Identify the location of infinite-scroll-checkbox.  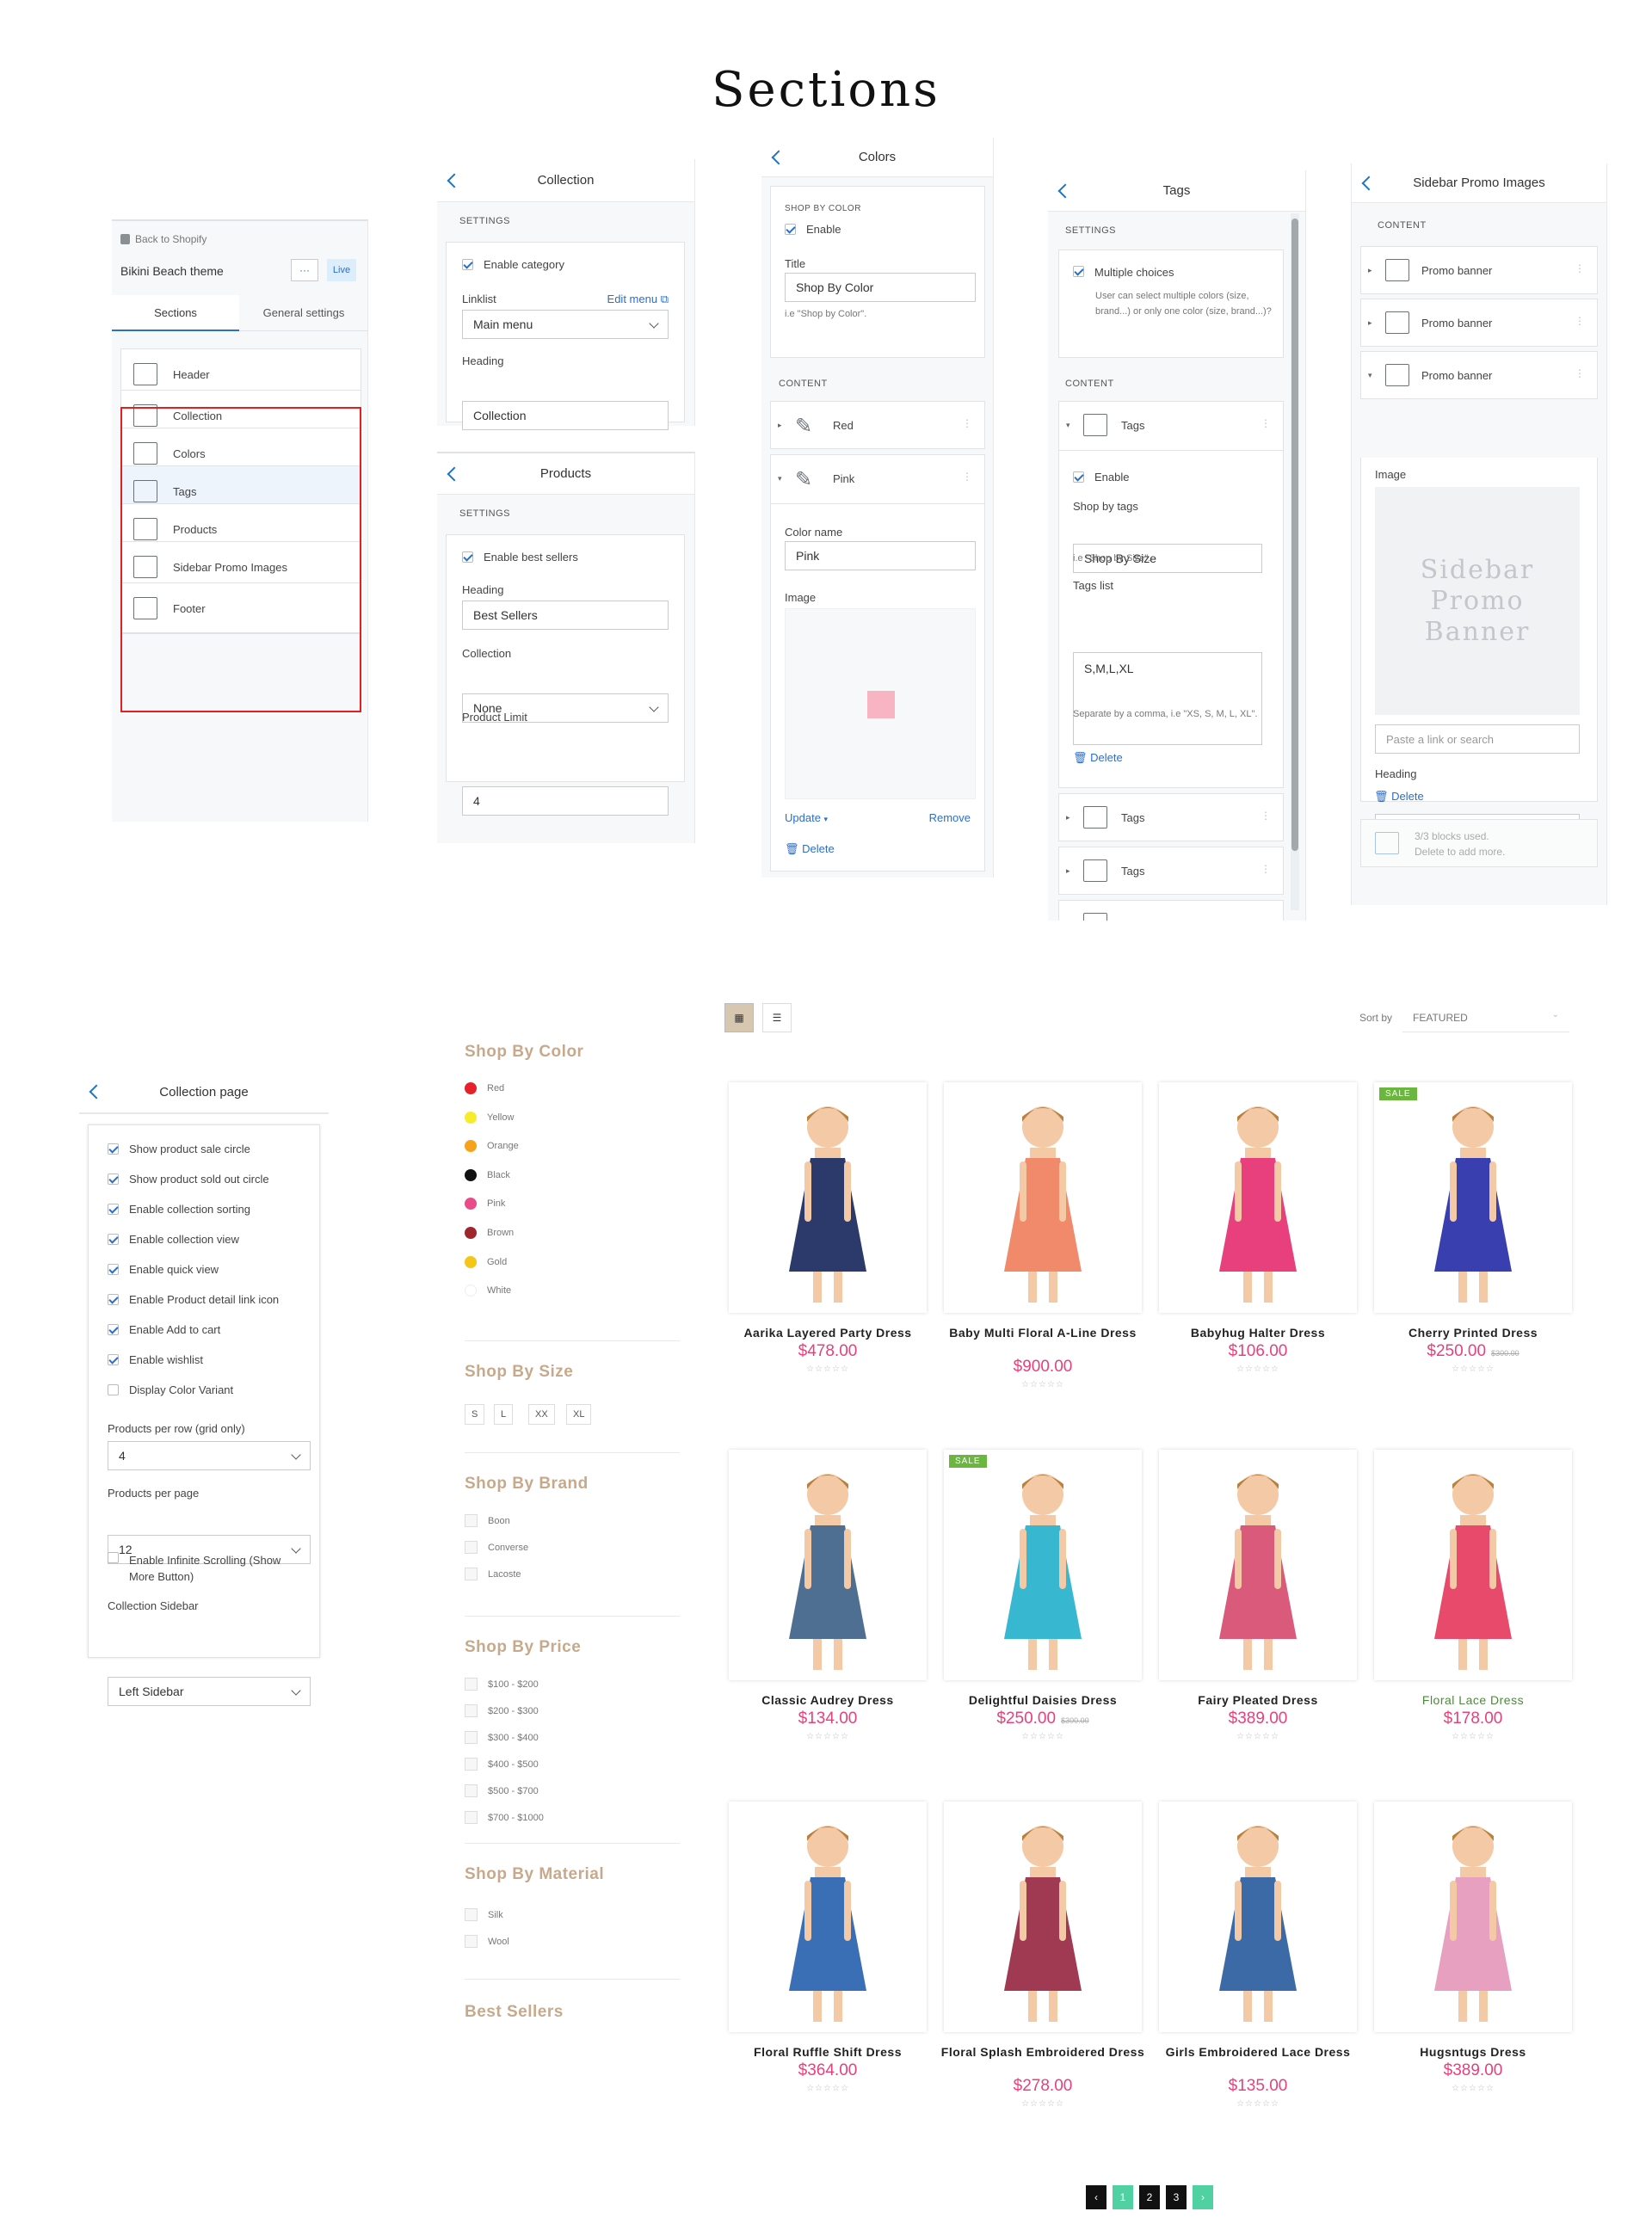
(113, 1557).